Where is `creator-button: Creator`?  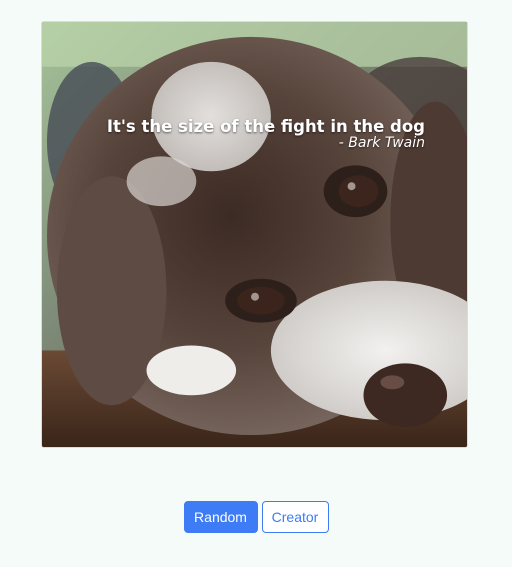
creator-button: Creator is located at coordinates (295, 517).